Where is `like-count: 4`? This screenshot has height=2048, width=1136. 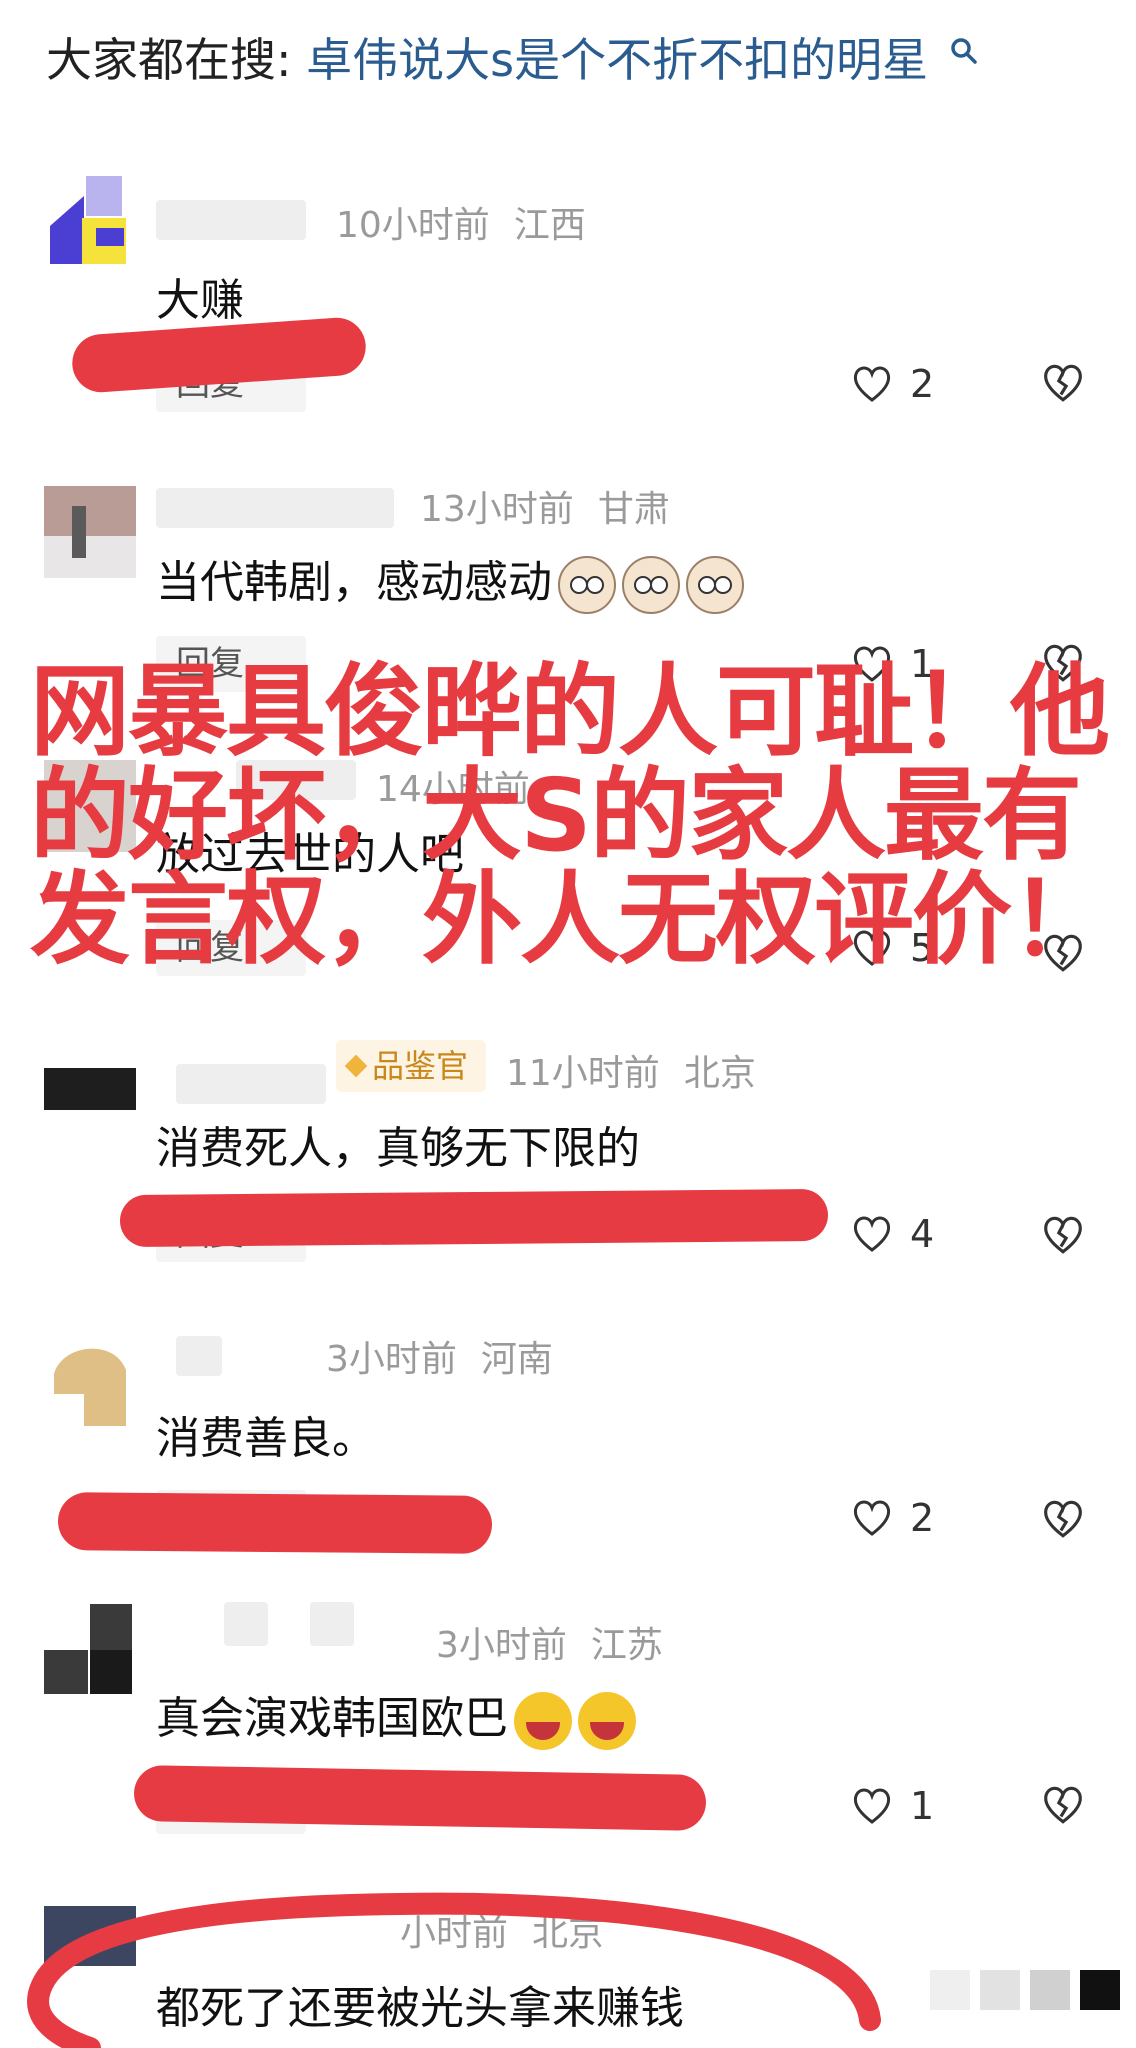 like-count: 4 is located at coordinates (922, 1234).